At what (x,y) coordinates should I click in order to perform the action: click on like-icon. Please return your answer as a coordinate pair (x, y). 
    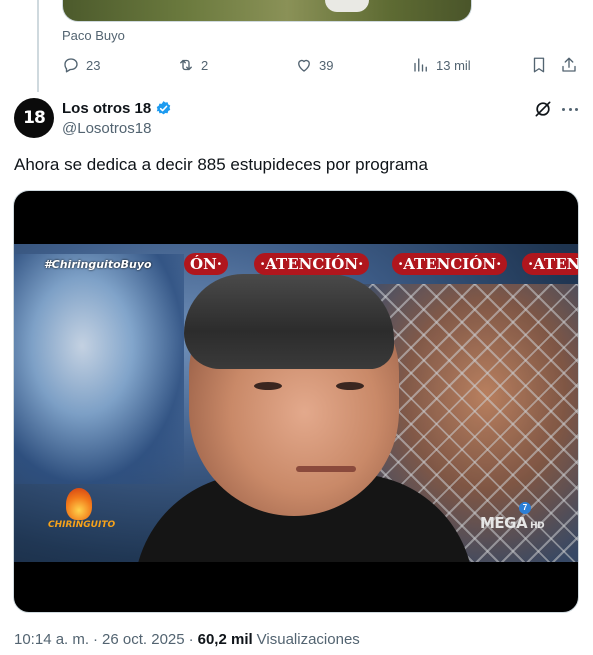
    Looking at the image, I should click on (304, 65).